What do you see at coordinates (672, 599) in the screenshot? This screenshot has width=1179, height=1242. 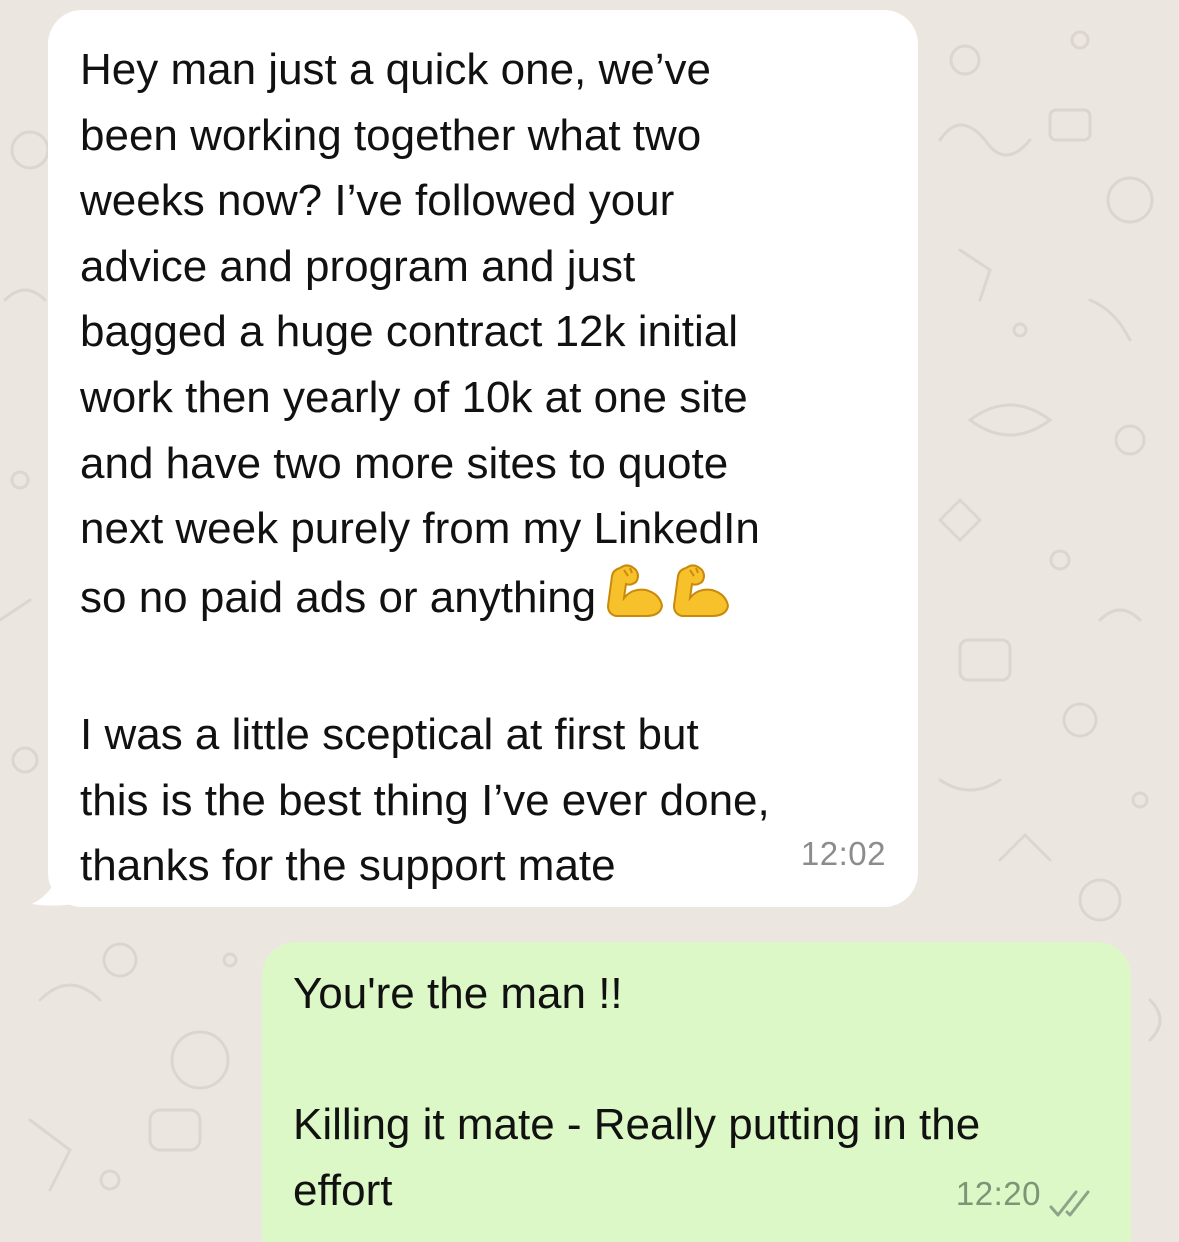 I see `emoji-group` at bounding box center [672, 599].